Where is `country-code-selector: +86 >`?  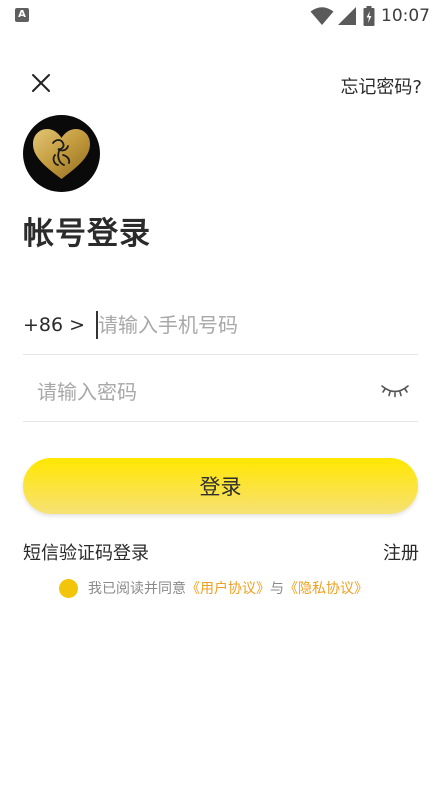
country-code-selector: +86 > is located at coordinates (54, 325).